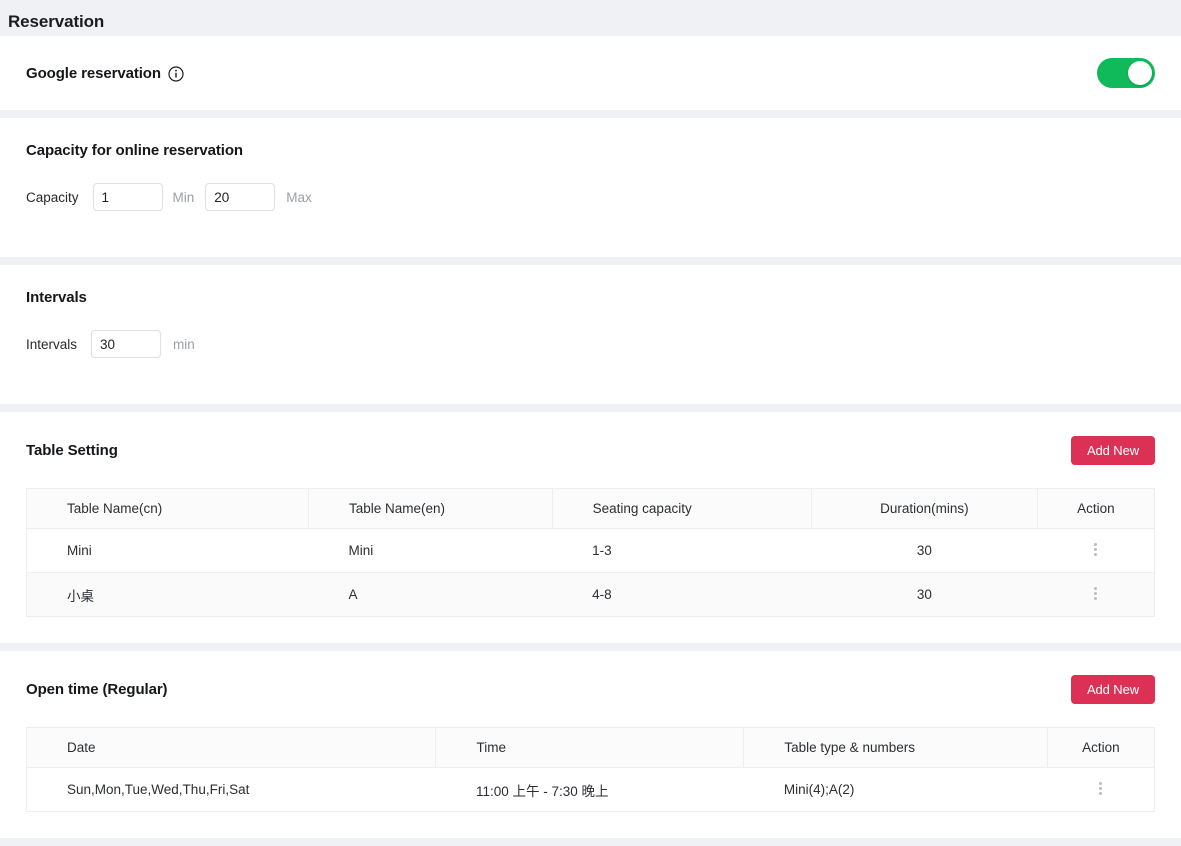  Describe the element at coordinates (240, 197) in the screenshot. I see `capacity-max-input` at that location.